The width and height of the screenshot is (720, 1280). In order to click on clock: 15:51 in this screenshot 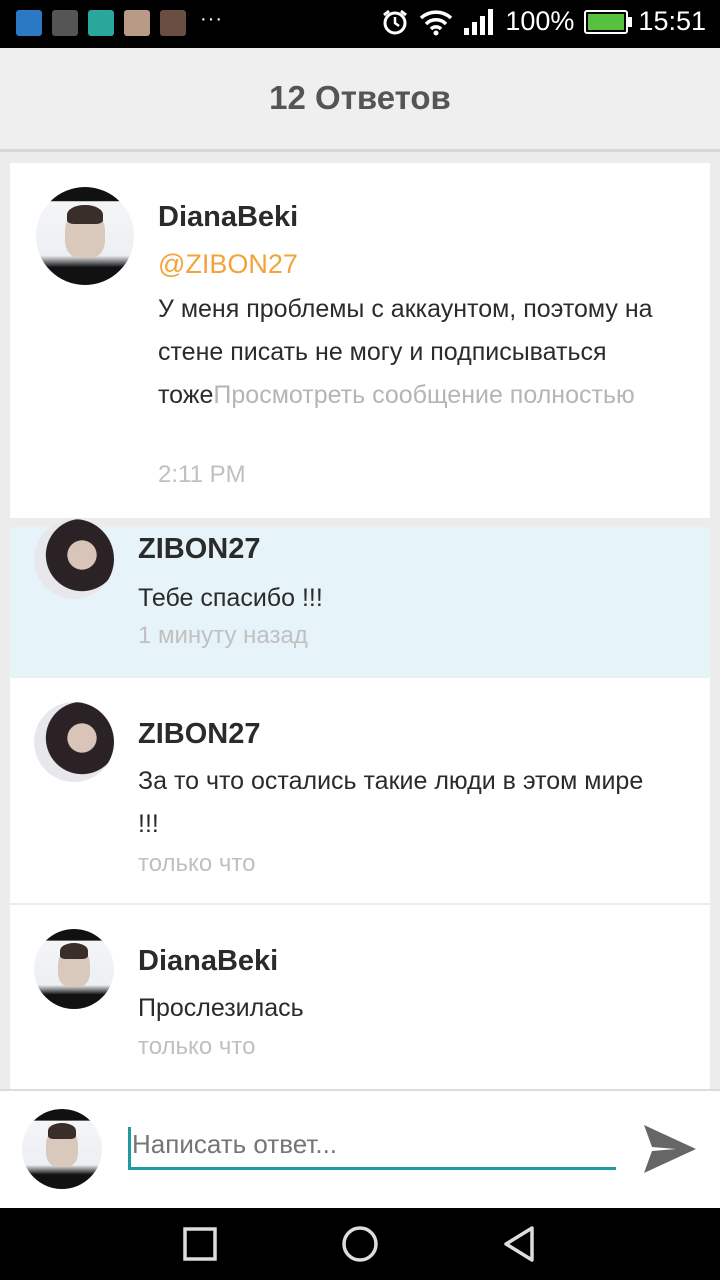, I will do `click(672, 21)`.